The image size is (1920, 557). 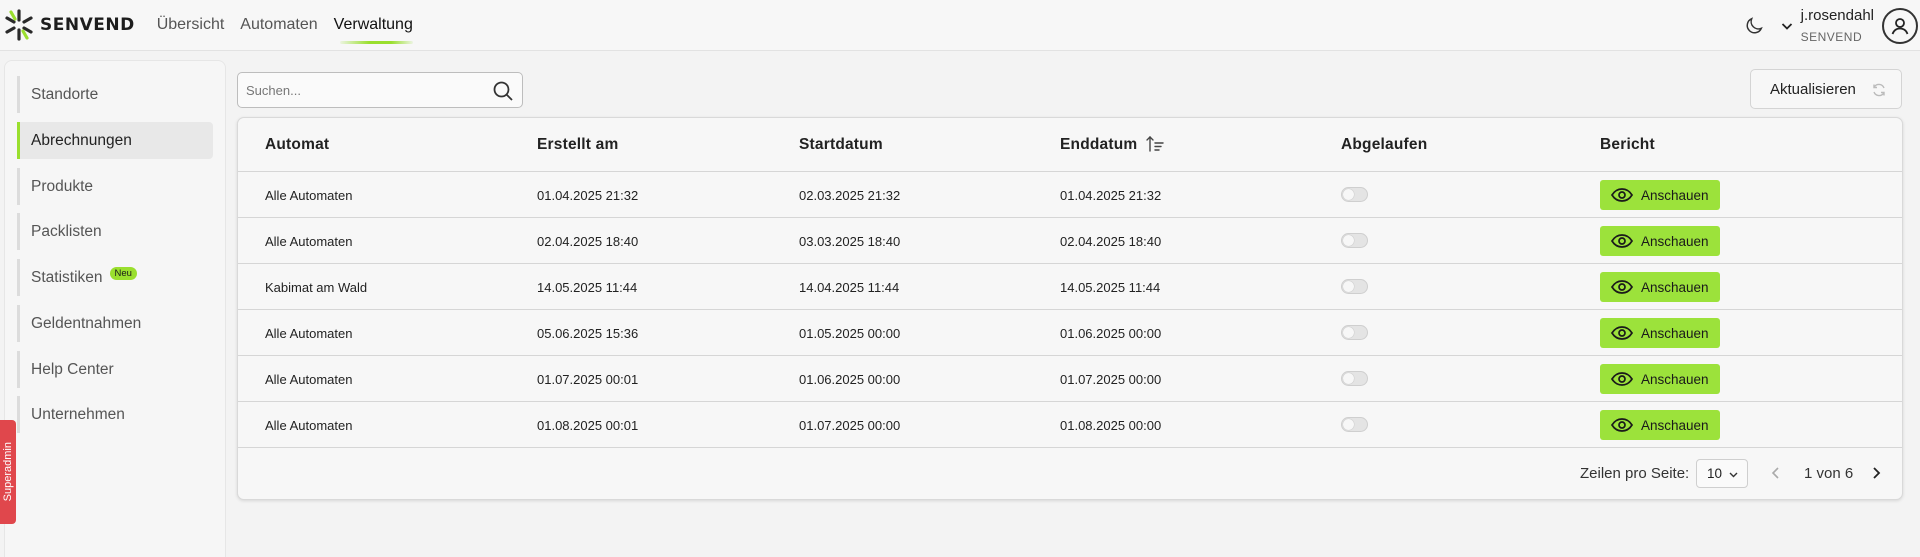 What do you see at coordinates (1754, 26) in the screenshot?
I see `moon-icon` at bounding box center [1754, 26].